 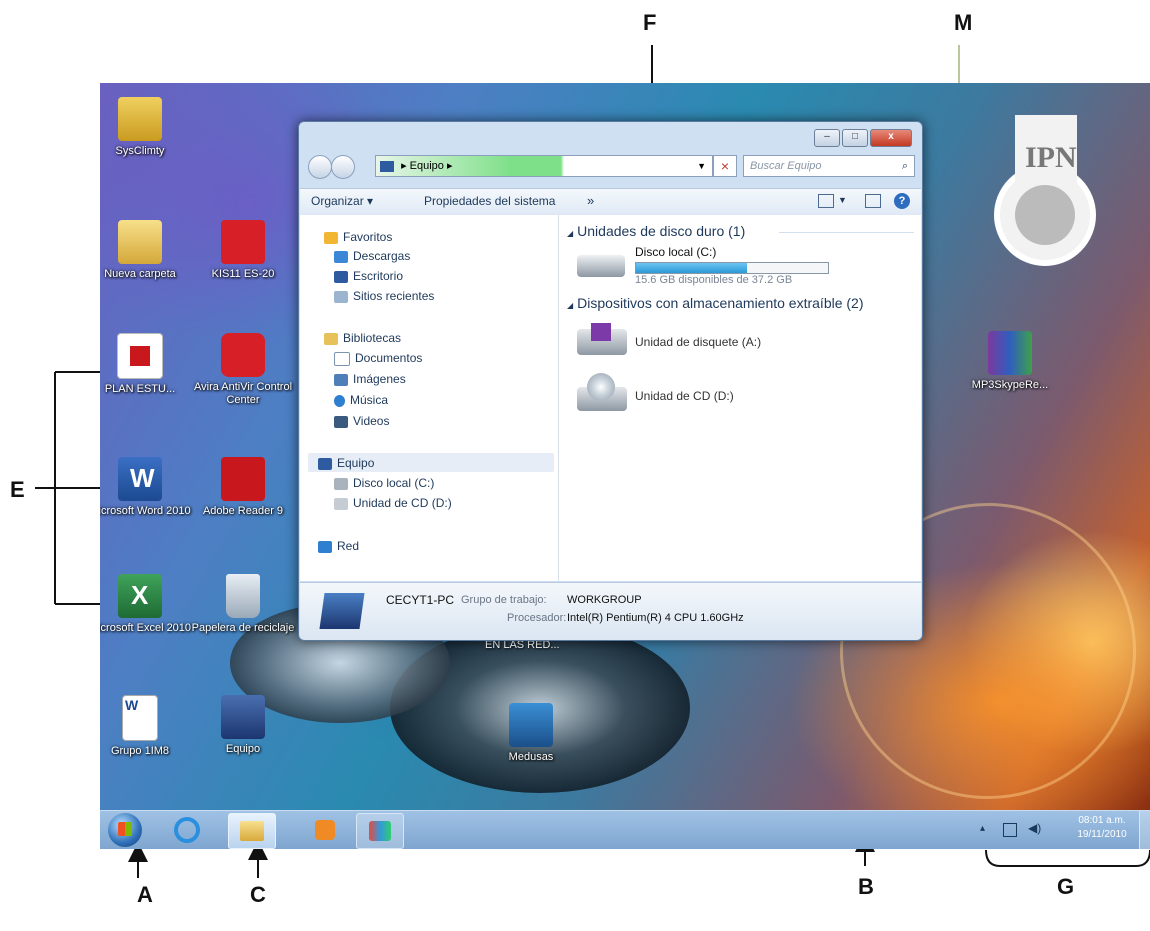 I want to click on maximize-button: □, so click(x=855, y=138).